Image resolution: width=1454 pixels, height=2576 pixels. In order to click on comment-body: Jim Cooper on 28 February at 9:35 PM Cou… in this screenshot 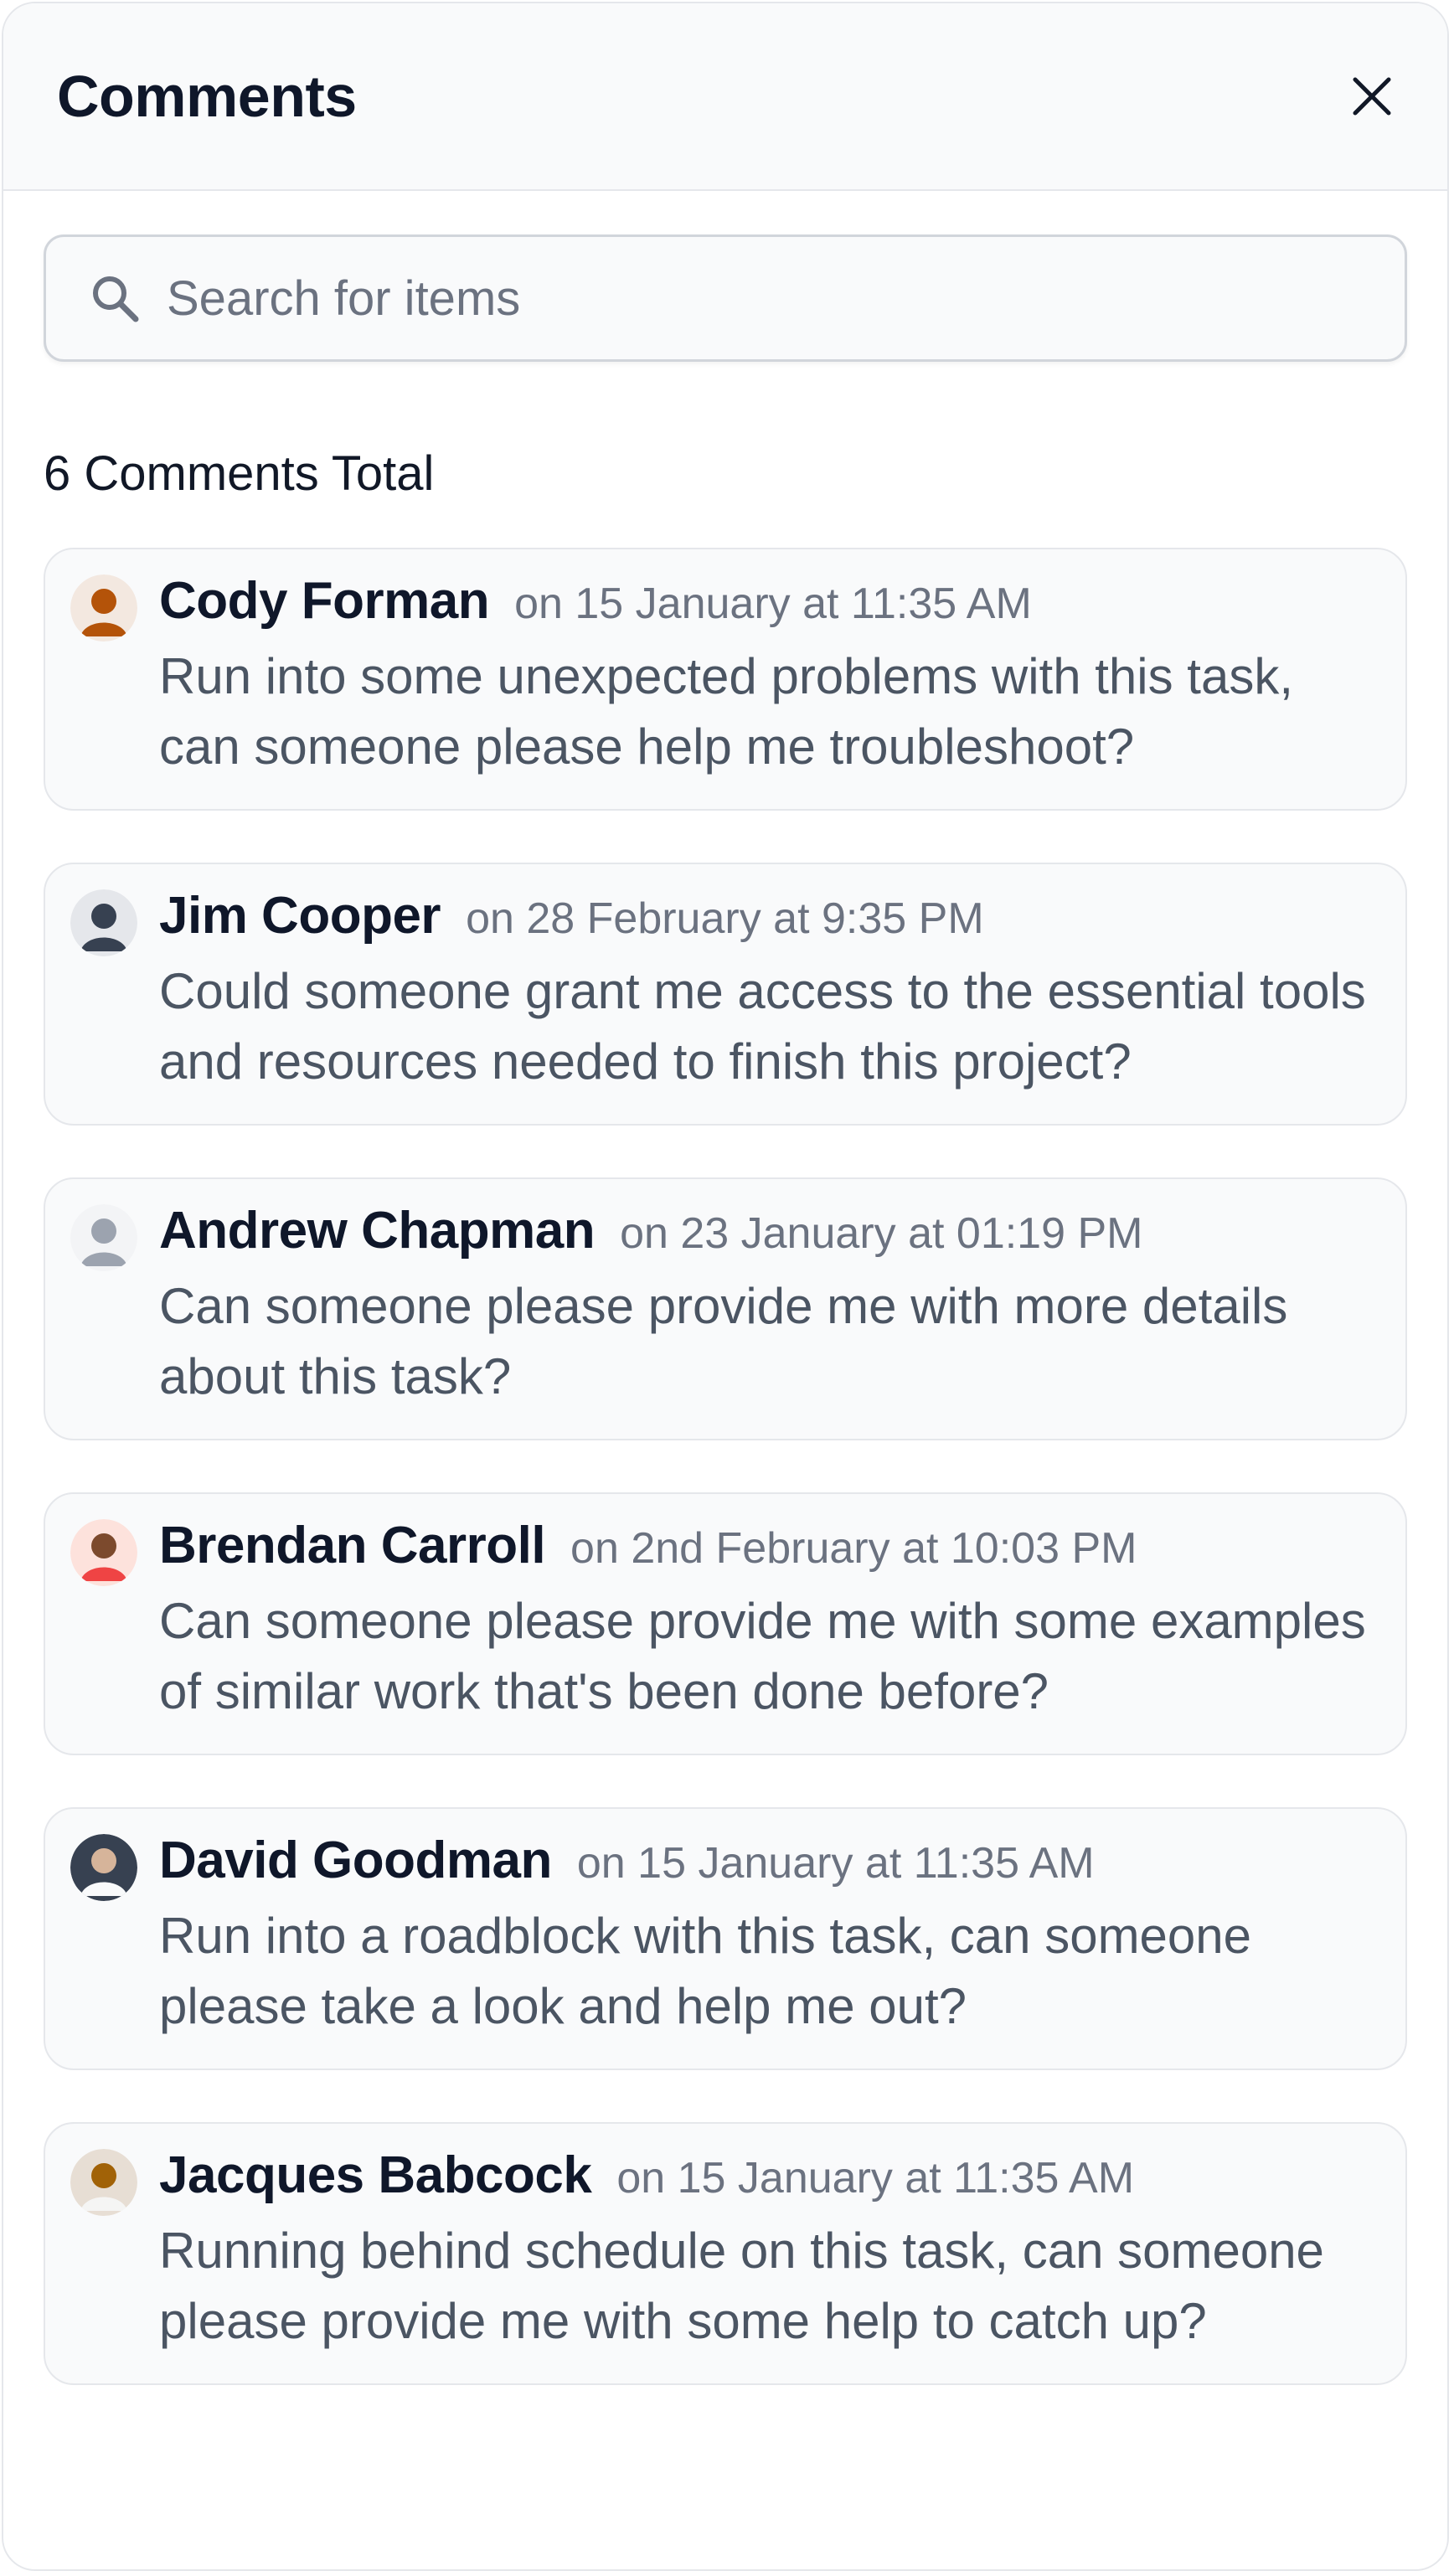, I will do `click(768, 991)`.